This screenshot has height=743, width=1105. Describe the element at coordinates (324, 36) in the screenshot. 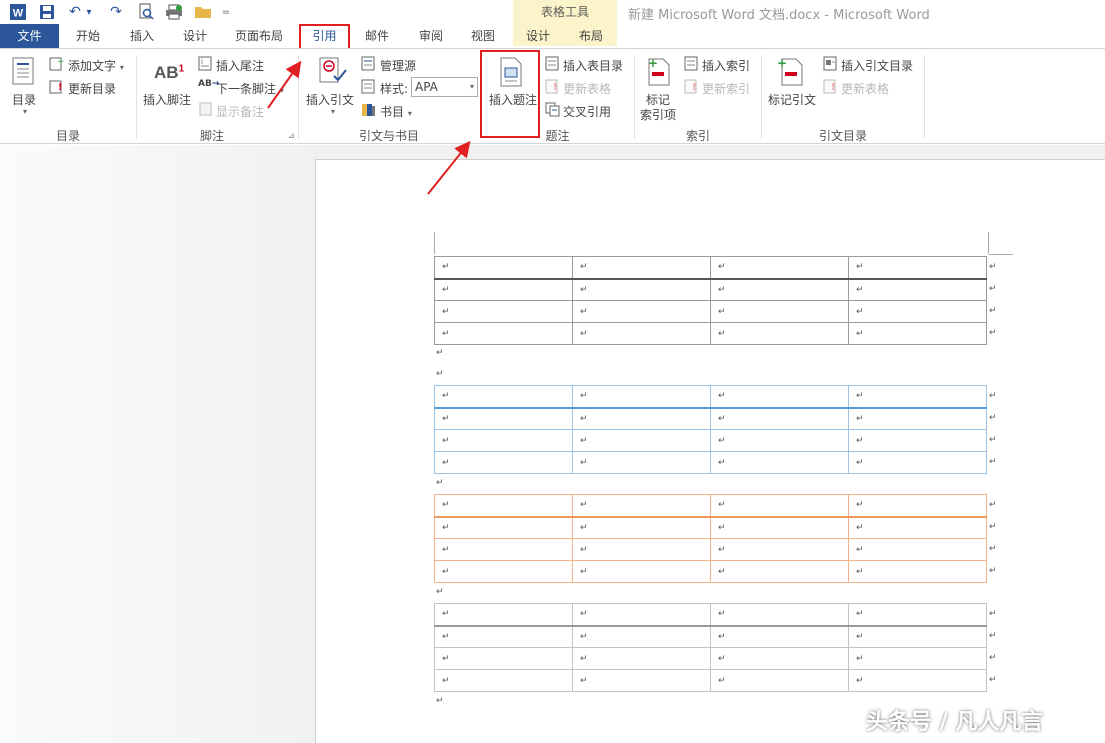

I see `tab-references: 引用` at that location.